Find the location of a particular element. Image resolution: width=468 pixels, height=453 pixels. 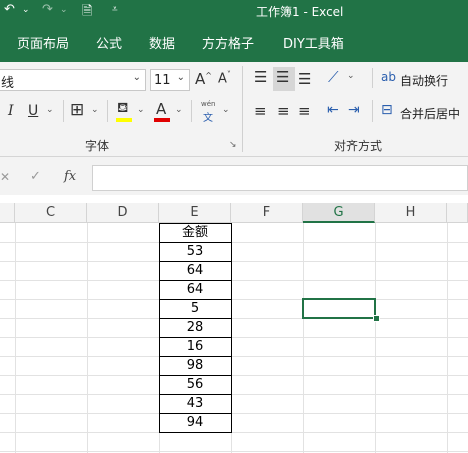

cancel-icon: ✕ is located at coordinates (5, 177).